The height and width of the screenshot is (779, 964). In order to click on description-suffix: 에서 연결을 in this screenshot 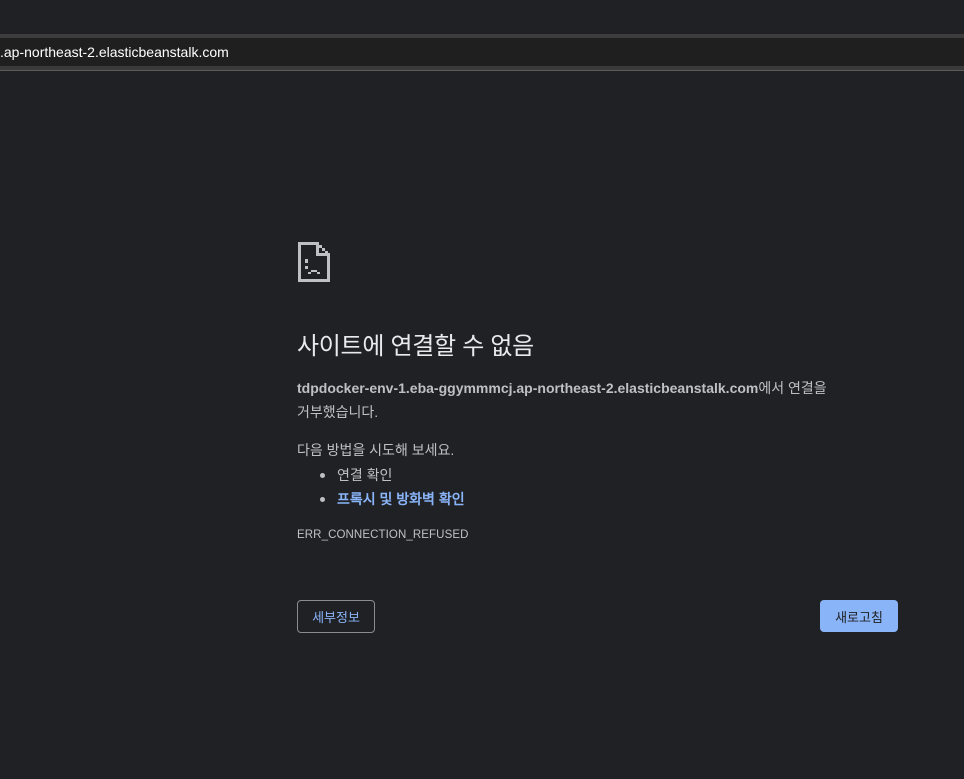, I will do `click(792, 388)`.